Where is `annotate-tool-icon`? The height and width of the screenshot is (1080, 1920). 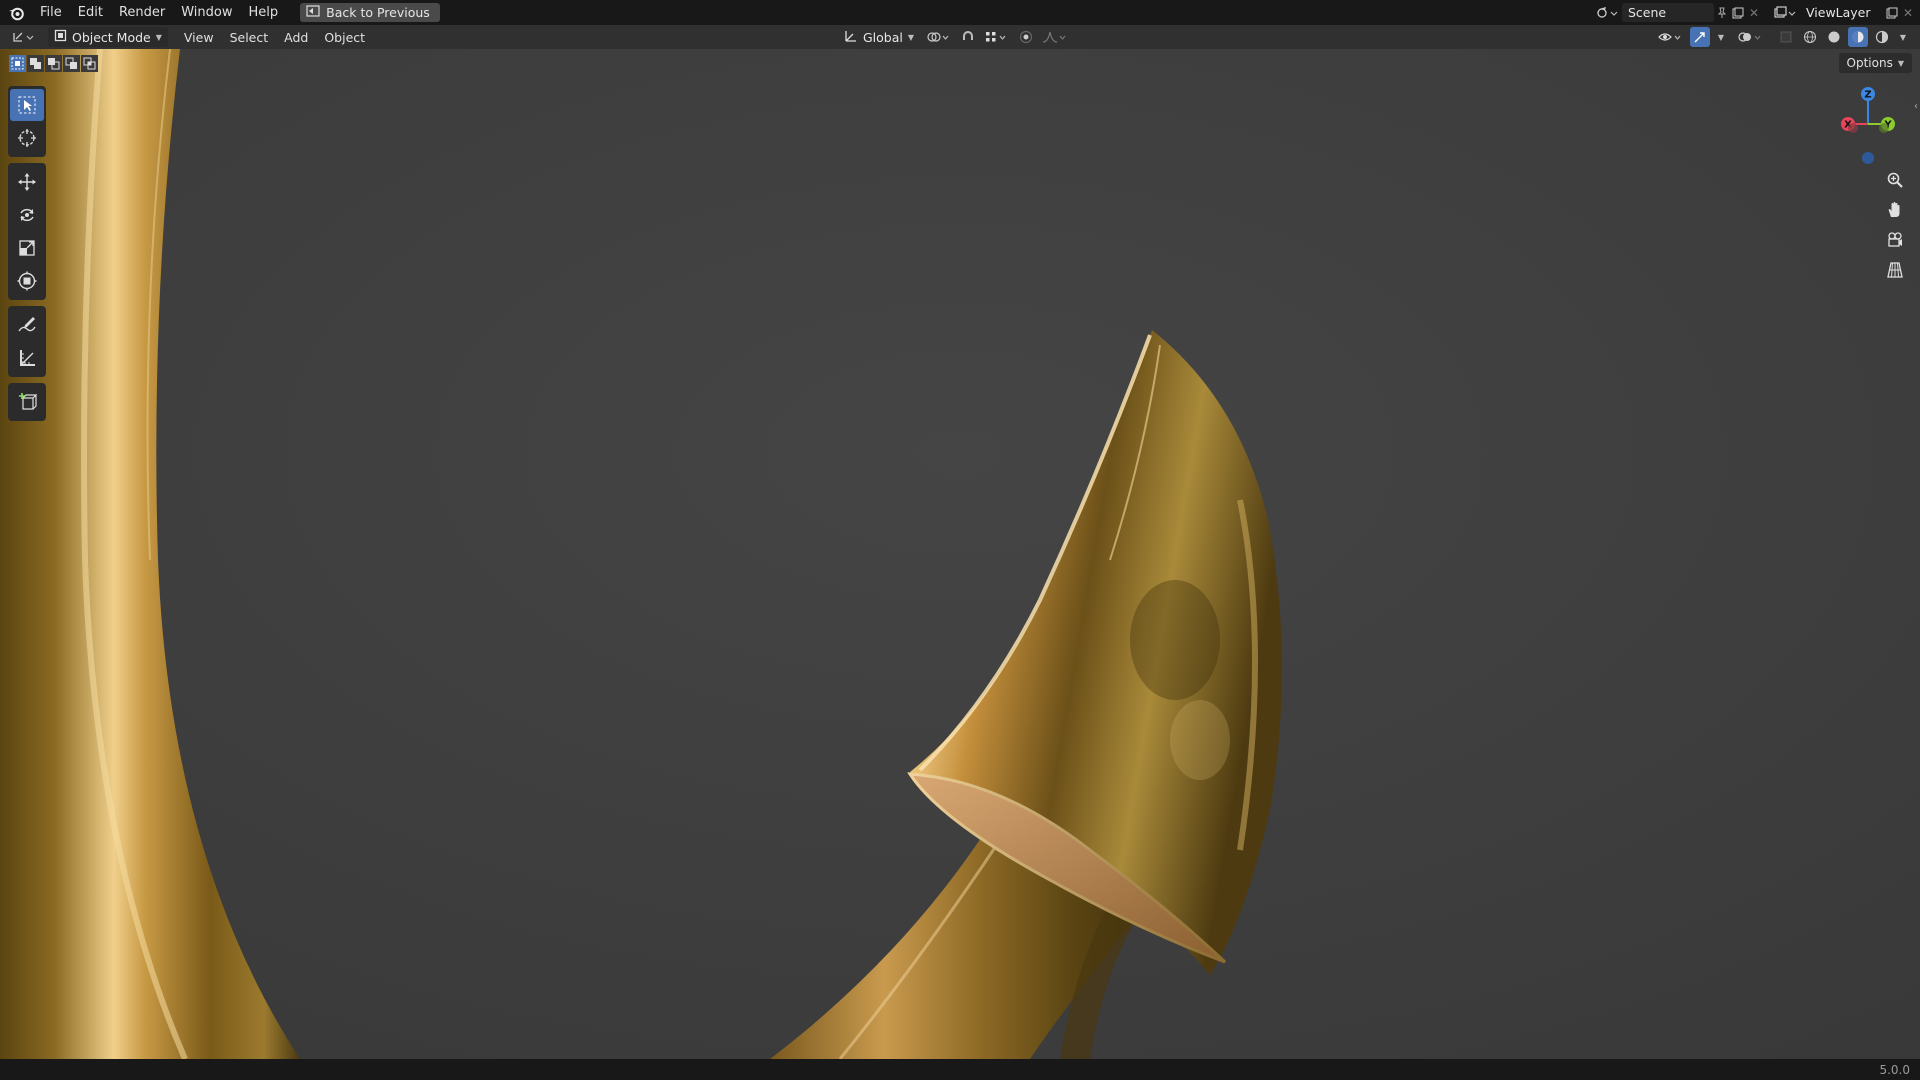
annotate-tool-icon is located at coordinates (27, 325).